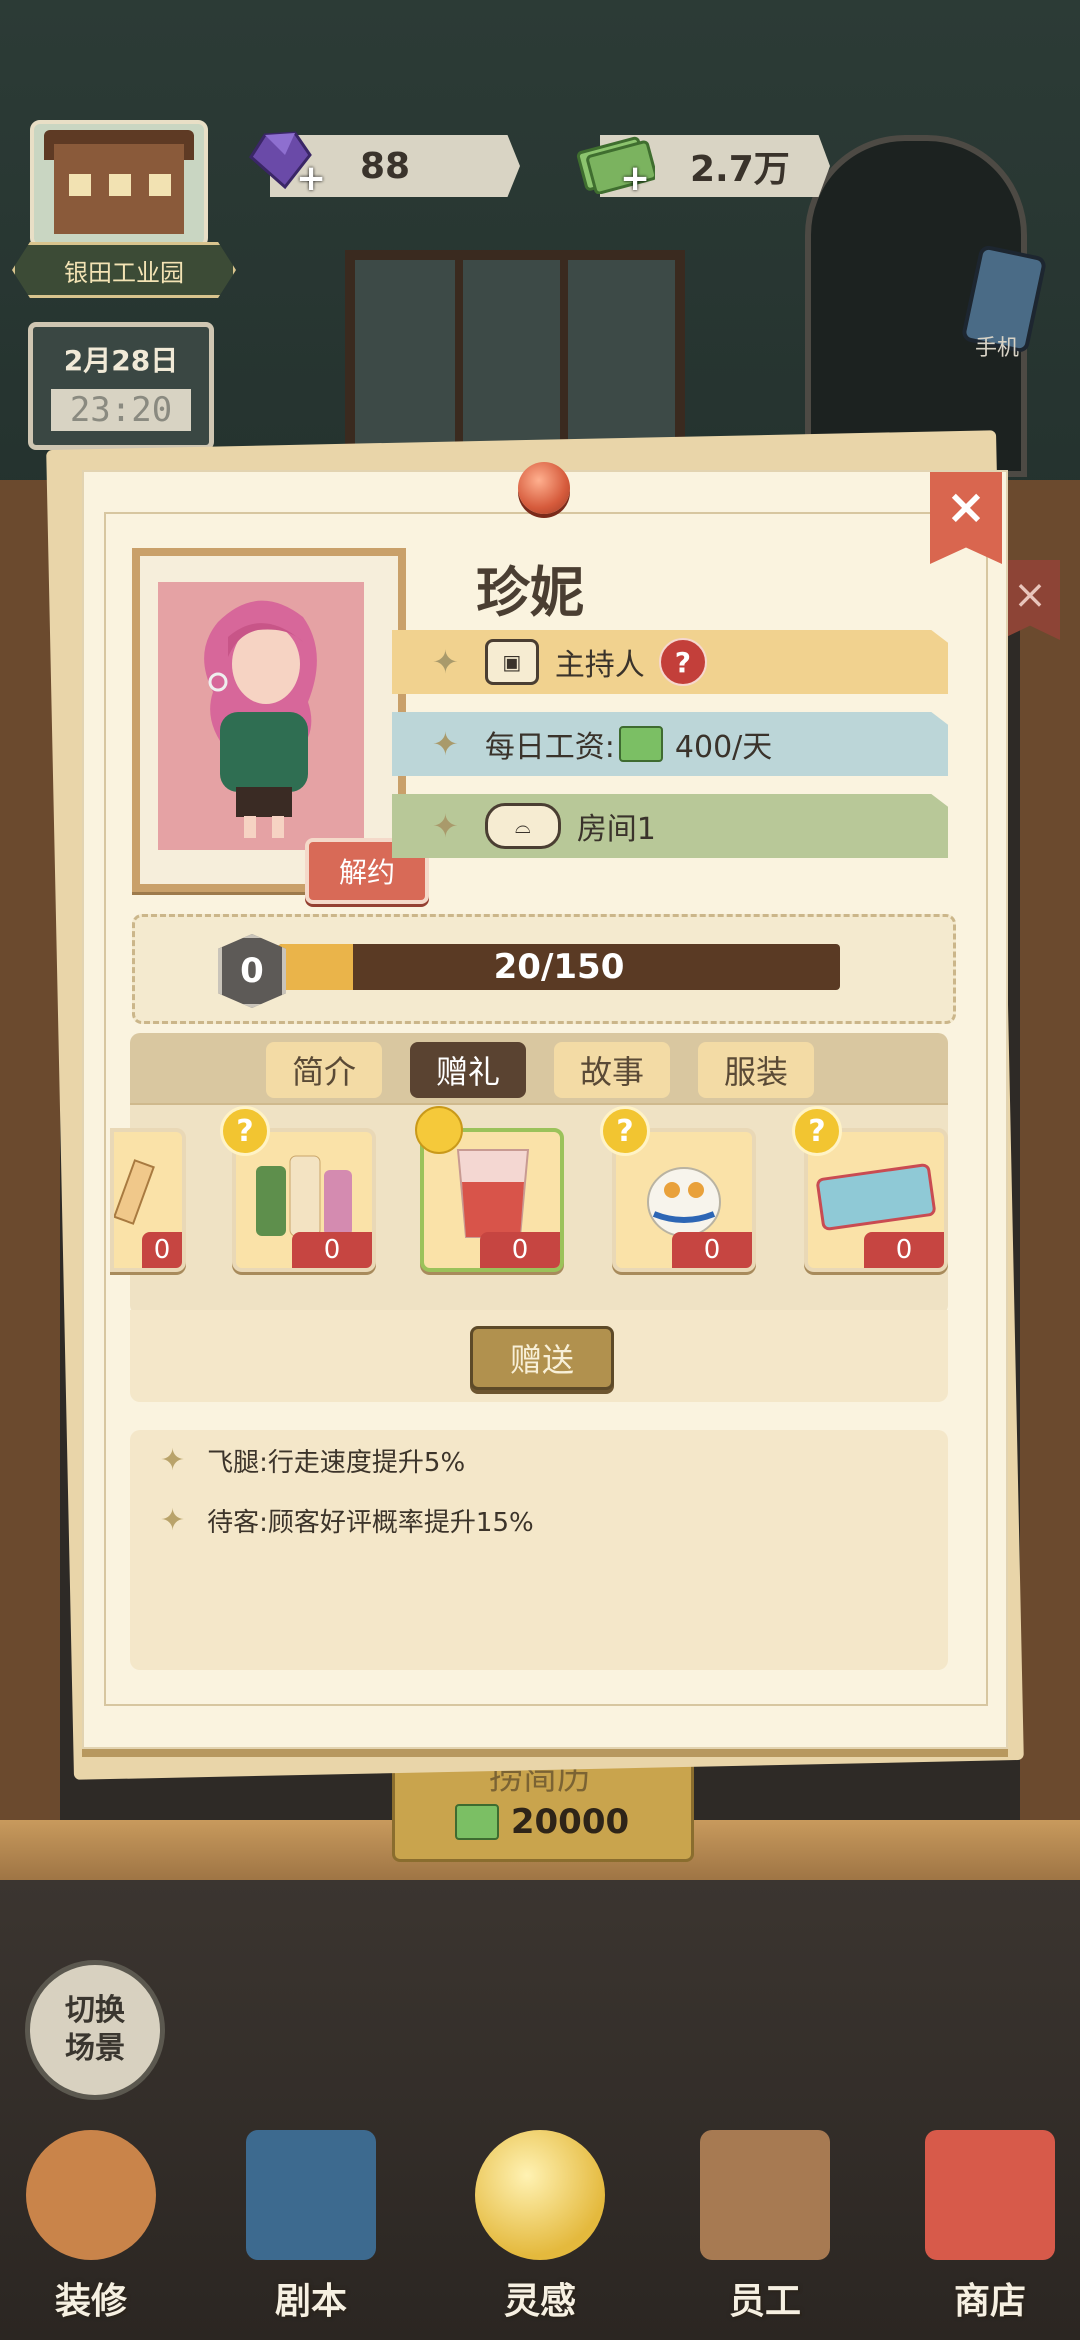 The height and width of the screenshot is (2340, 1080). What do you see at coordinates (385, 166) in the screenshot?
I see `gem-value: 88` at bounding box center [385, 166].